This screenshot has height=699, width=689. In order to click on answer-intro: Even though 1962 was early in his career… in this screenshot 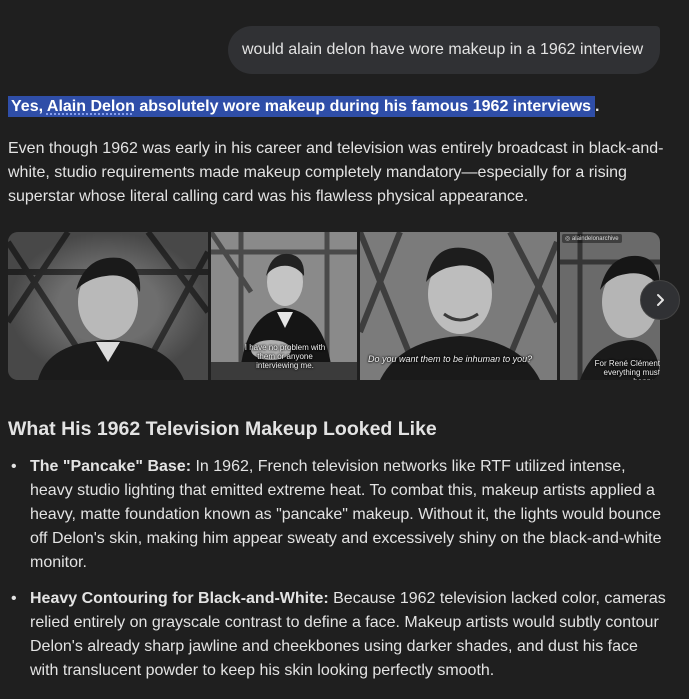, I will do `click(336, 172)`.